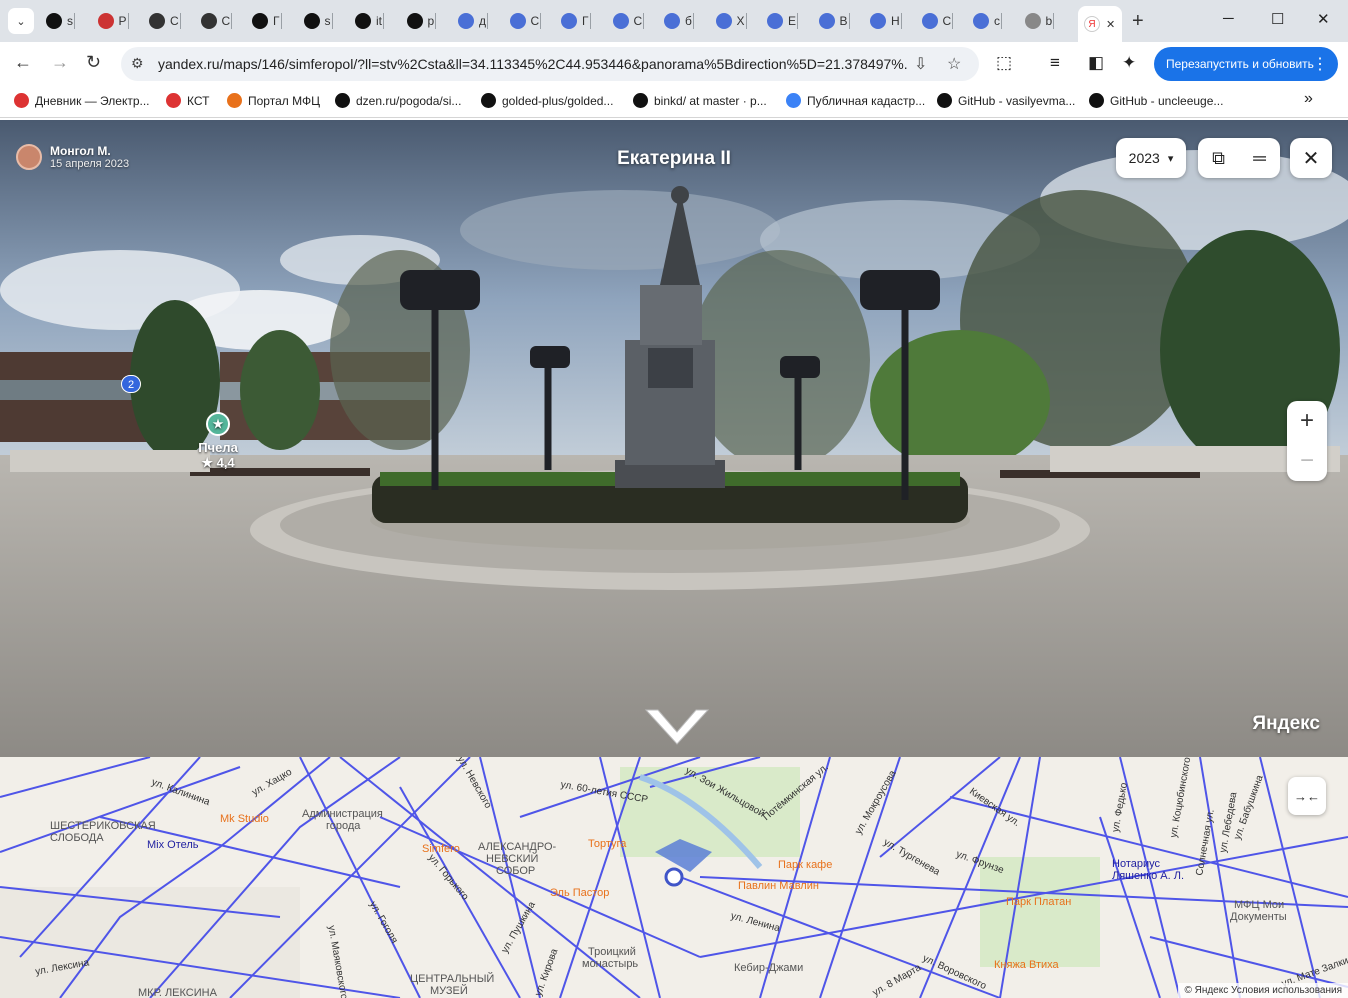 This screenshot has height=998, width=1348. What do you see at coordinates (1218, 158) in the screenshot?
I see `open-external-icon: ⧉` at bounding box center [1218, 158].